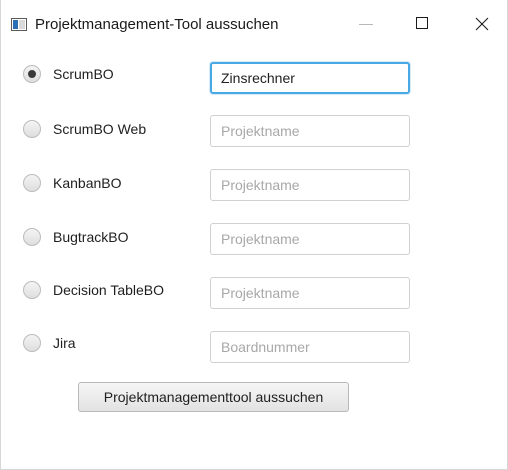  What do you see at coordinates (310, 239) in the screenshot?
I see `bugtrackbo-project-input` at bounding box center [310, 239].